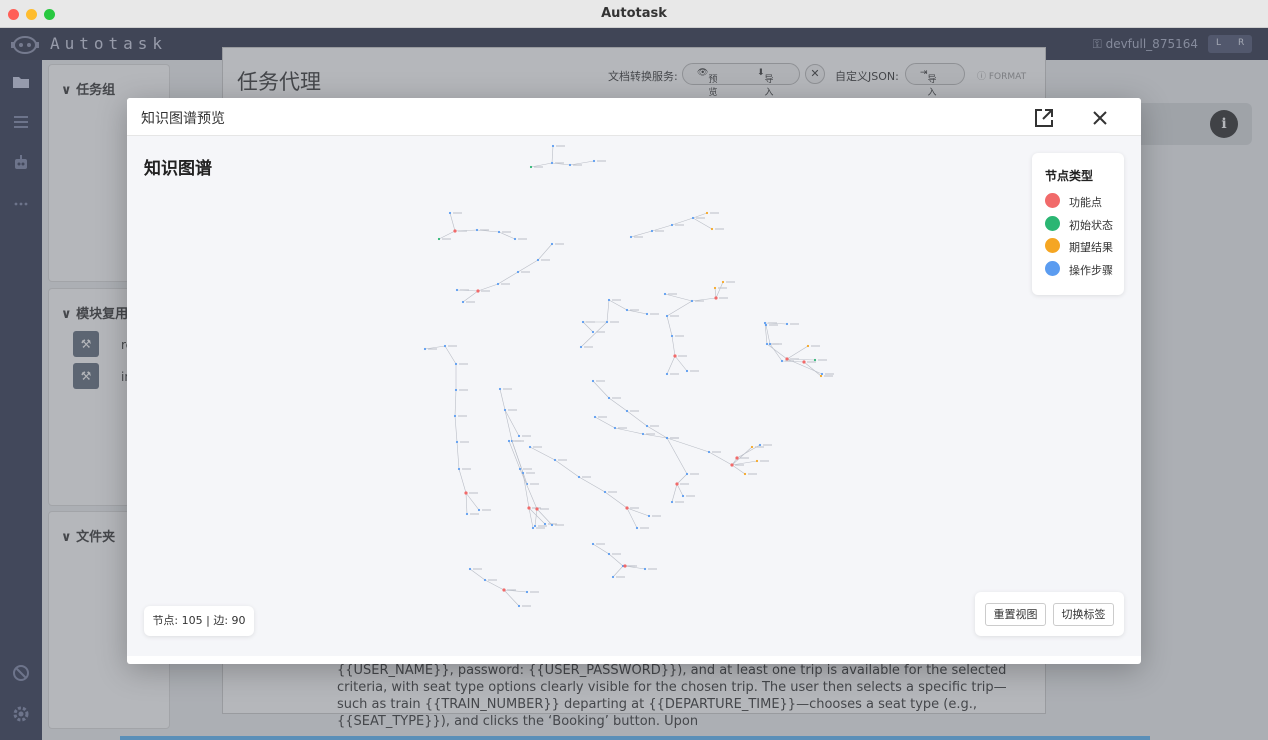 The width and height of the screenshot is (1268, 740). Describe the element at coordinates (1083, 614) in the screenshot. I see `toggle-labels-button: 切换标签` at that location.